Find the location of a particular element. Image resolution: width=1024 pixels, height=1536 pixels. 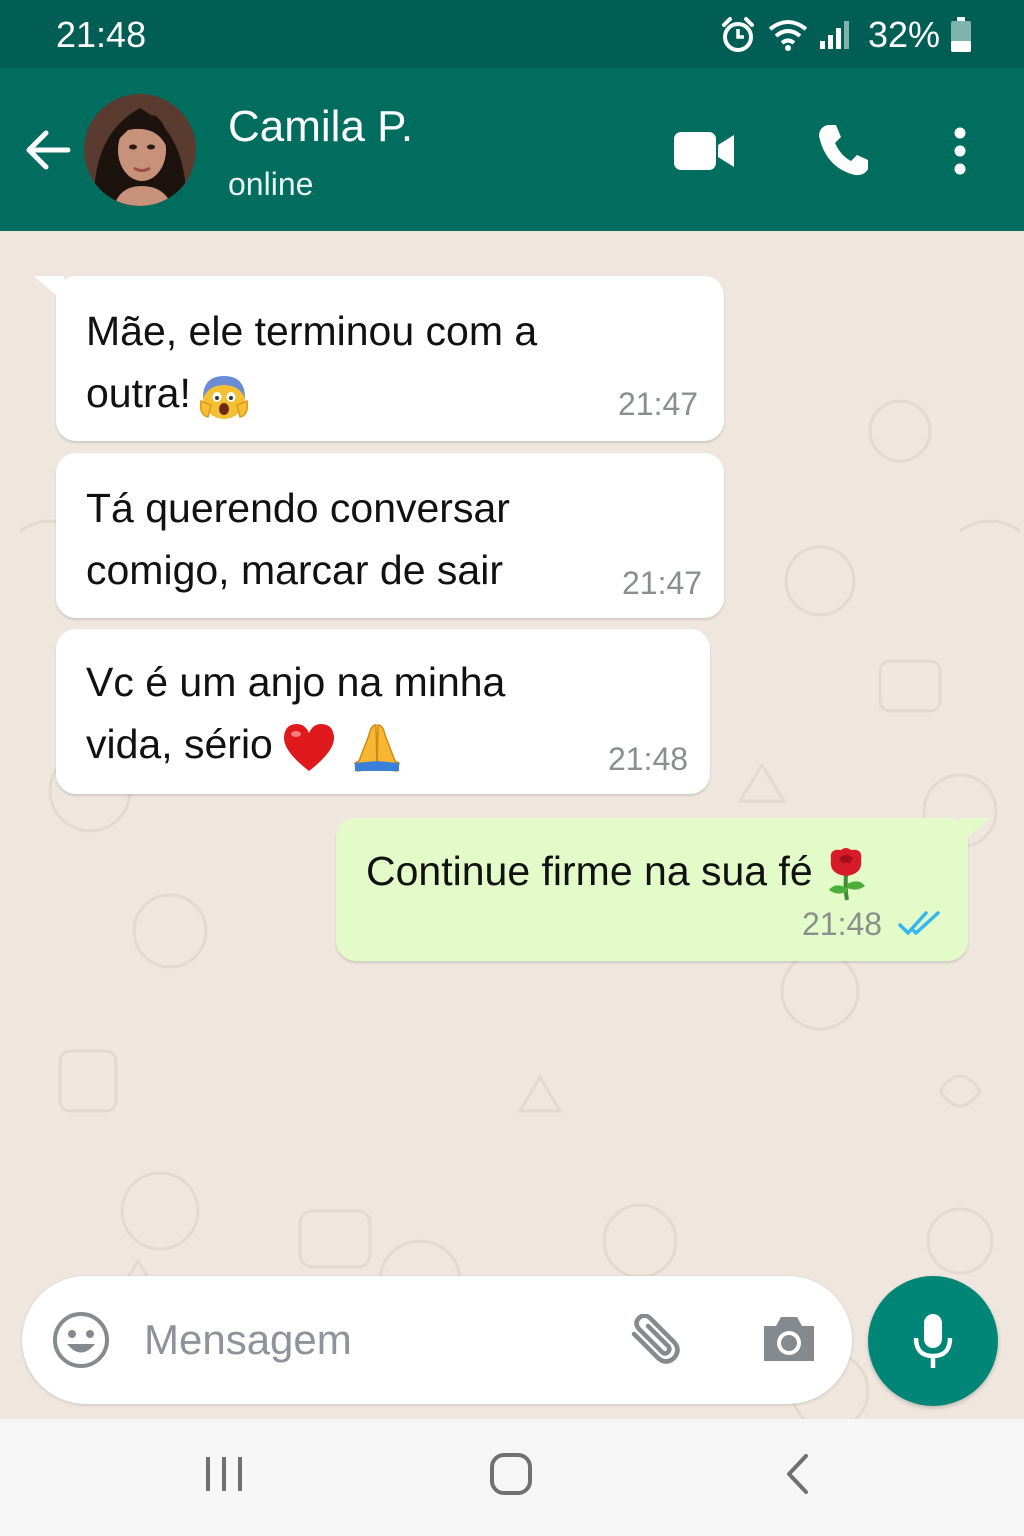

battery-percent: 32% is located at coordinates (903, 34).